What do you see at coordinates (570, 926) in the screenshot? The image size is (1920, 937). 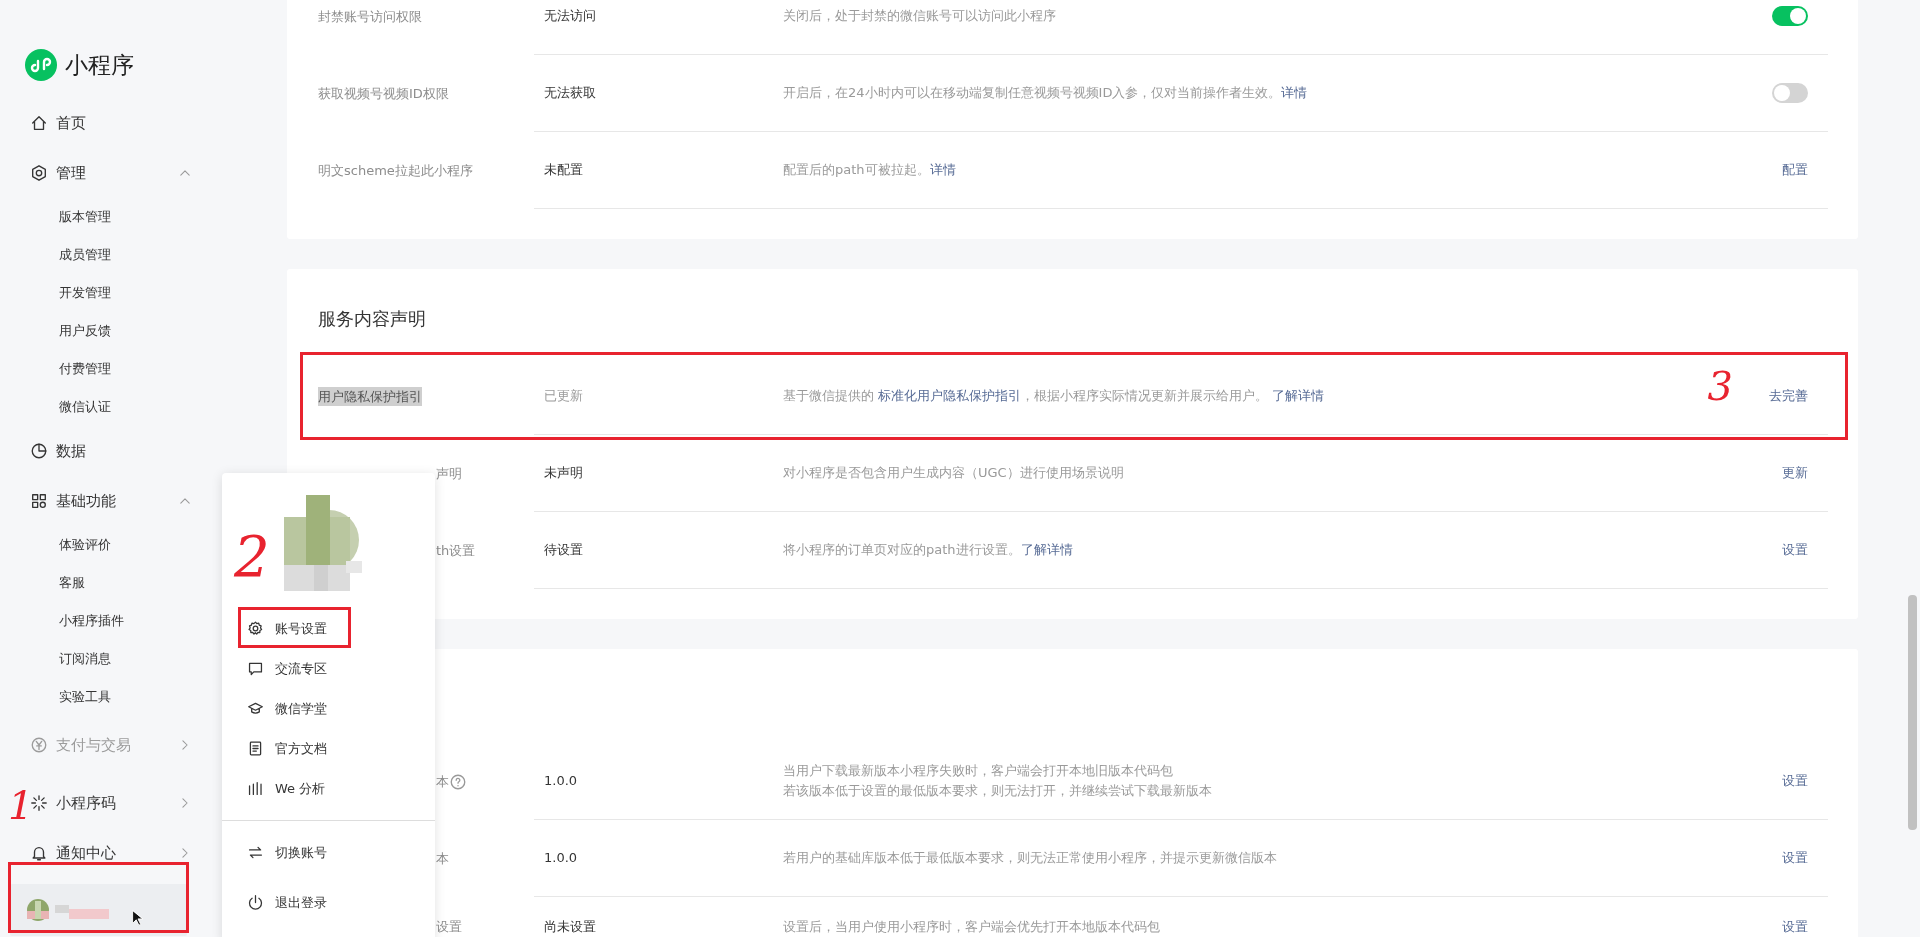 I see `status-value: 尚未设置` at bounding box center [570, 926].